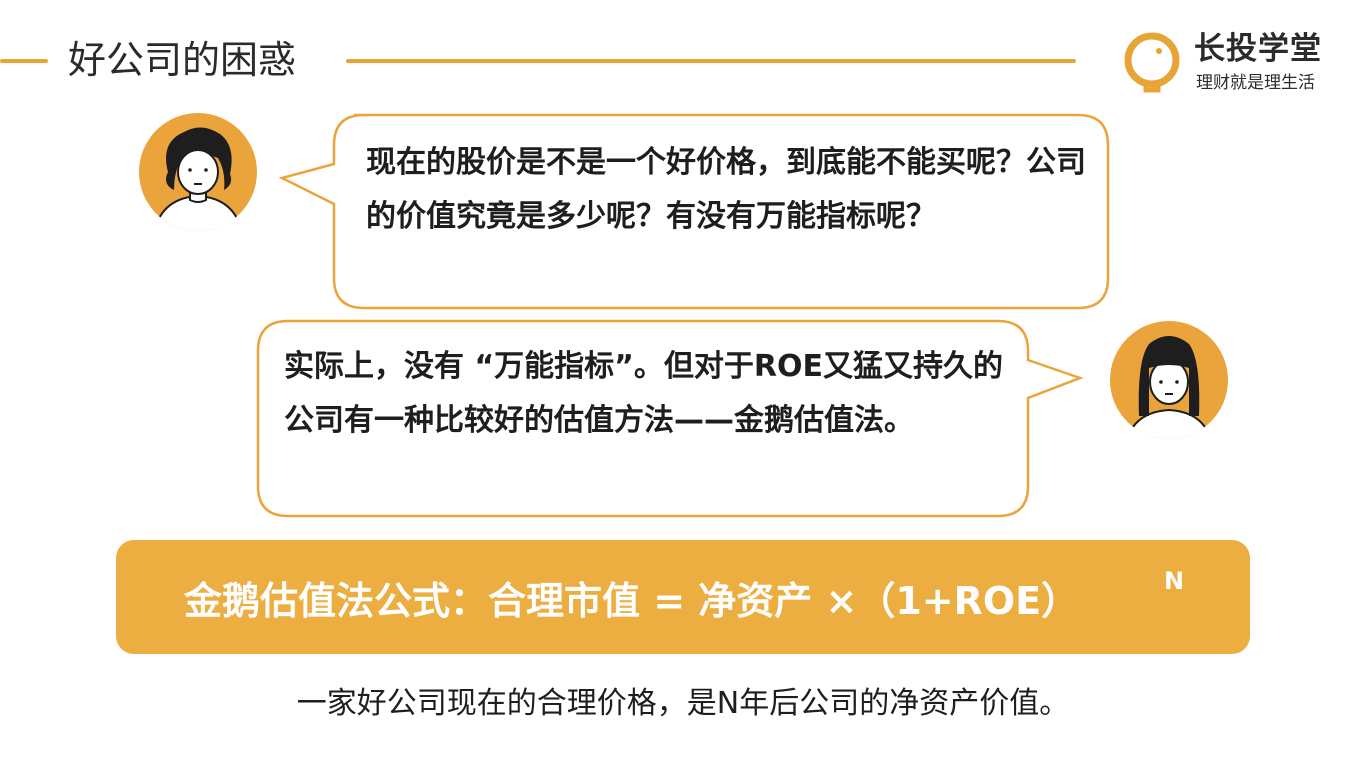 Image resolution: width=1366 pixels, height=767 pixels. What do you see at coordinates (1258, 49) in the screenshot?
I see `logo-name: 长投学堂` at bounding box center [1258, 49].